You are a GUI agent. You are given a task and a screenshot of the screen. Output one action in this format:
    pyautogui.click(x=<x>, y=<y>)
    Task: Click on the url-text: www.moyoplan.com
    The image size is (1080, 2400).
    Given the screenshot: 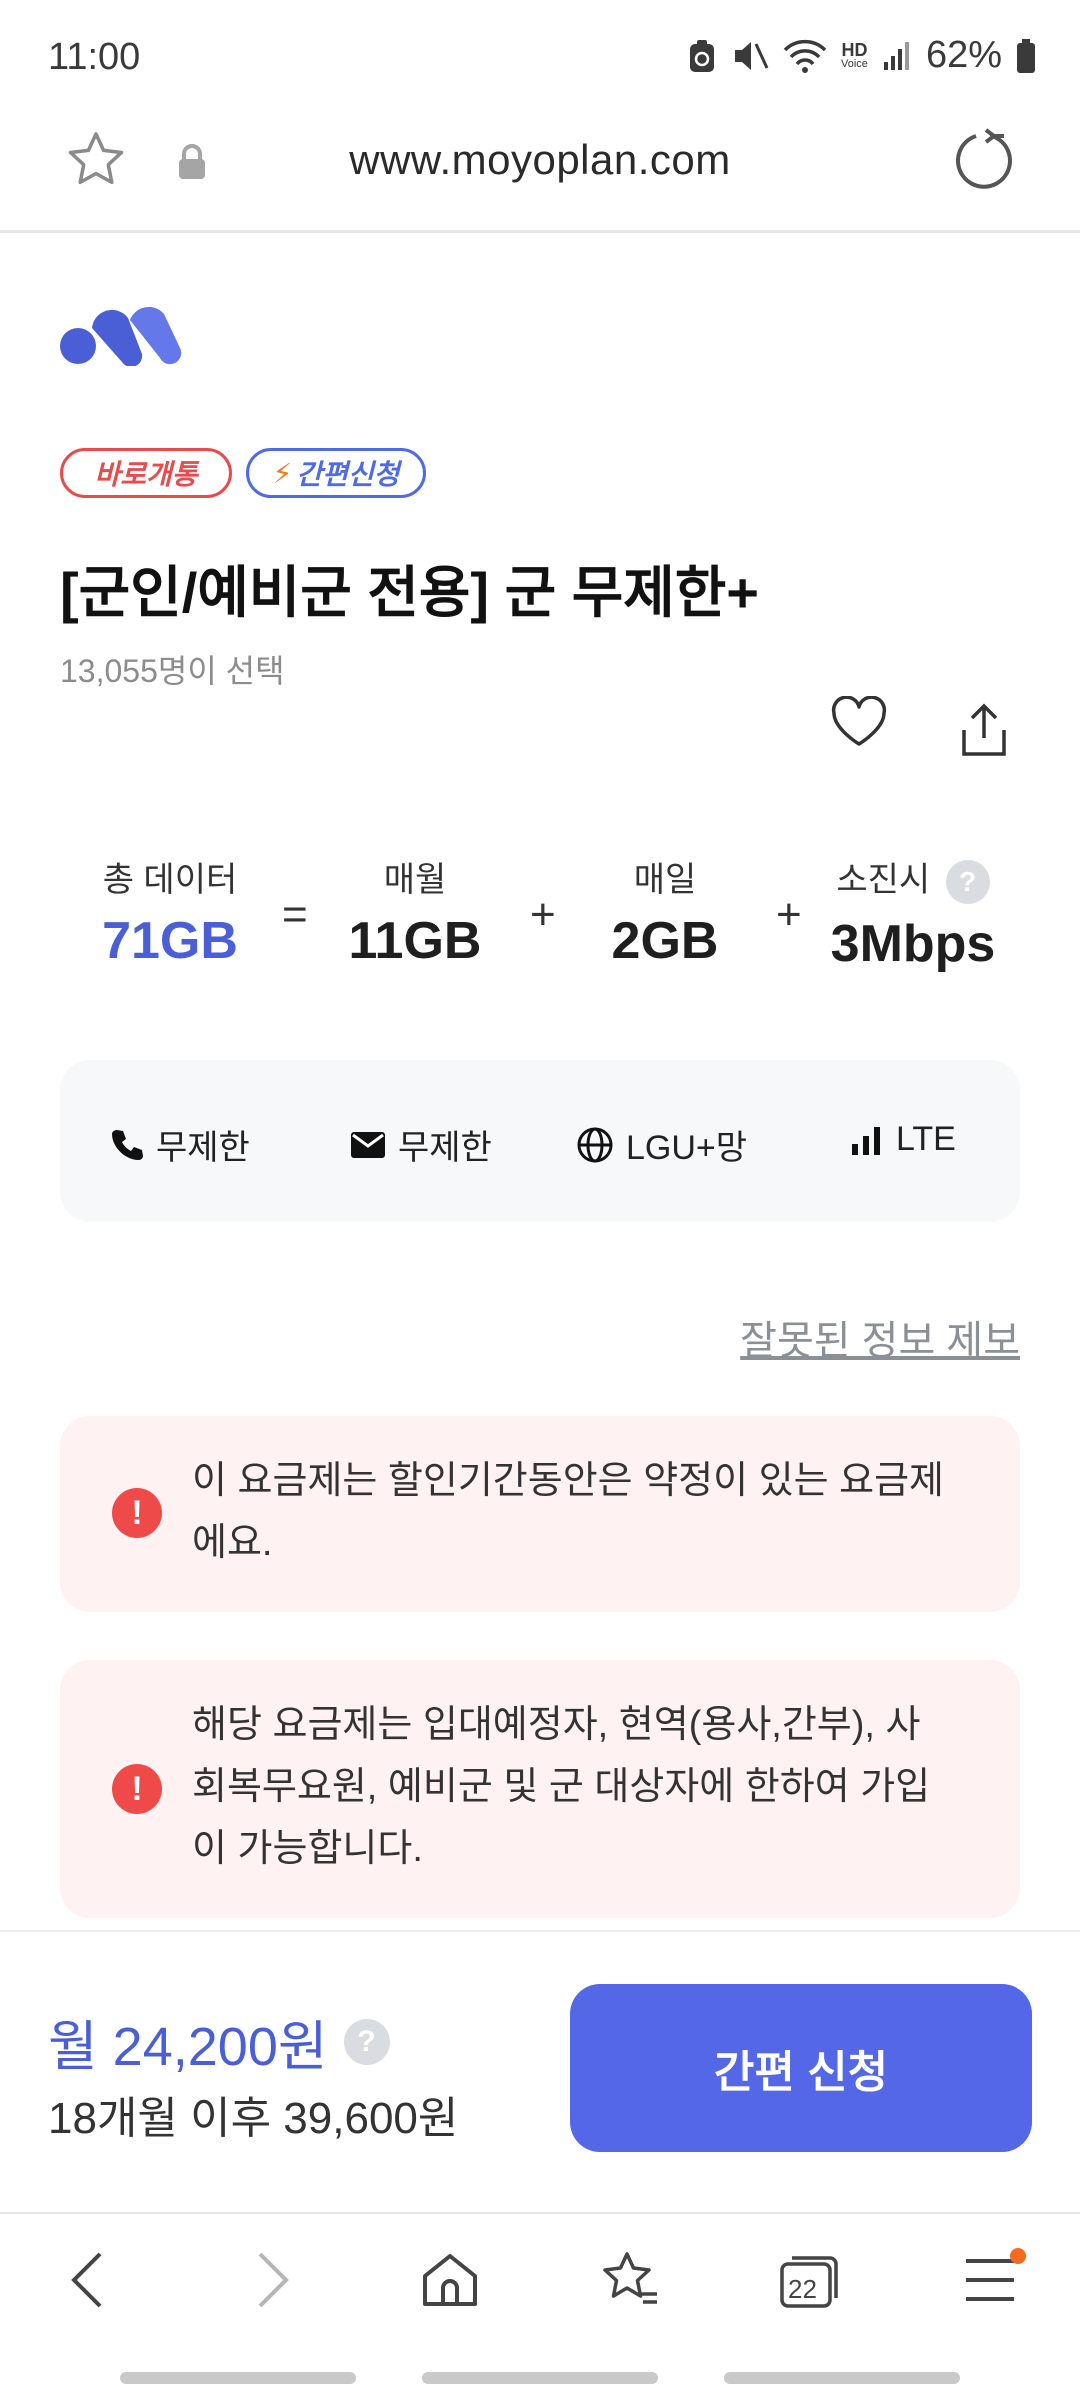 What is the action you would take?
    pyautogui.click(x=540, y=160)
    